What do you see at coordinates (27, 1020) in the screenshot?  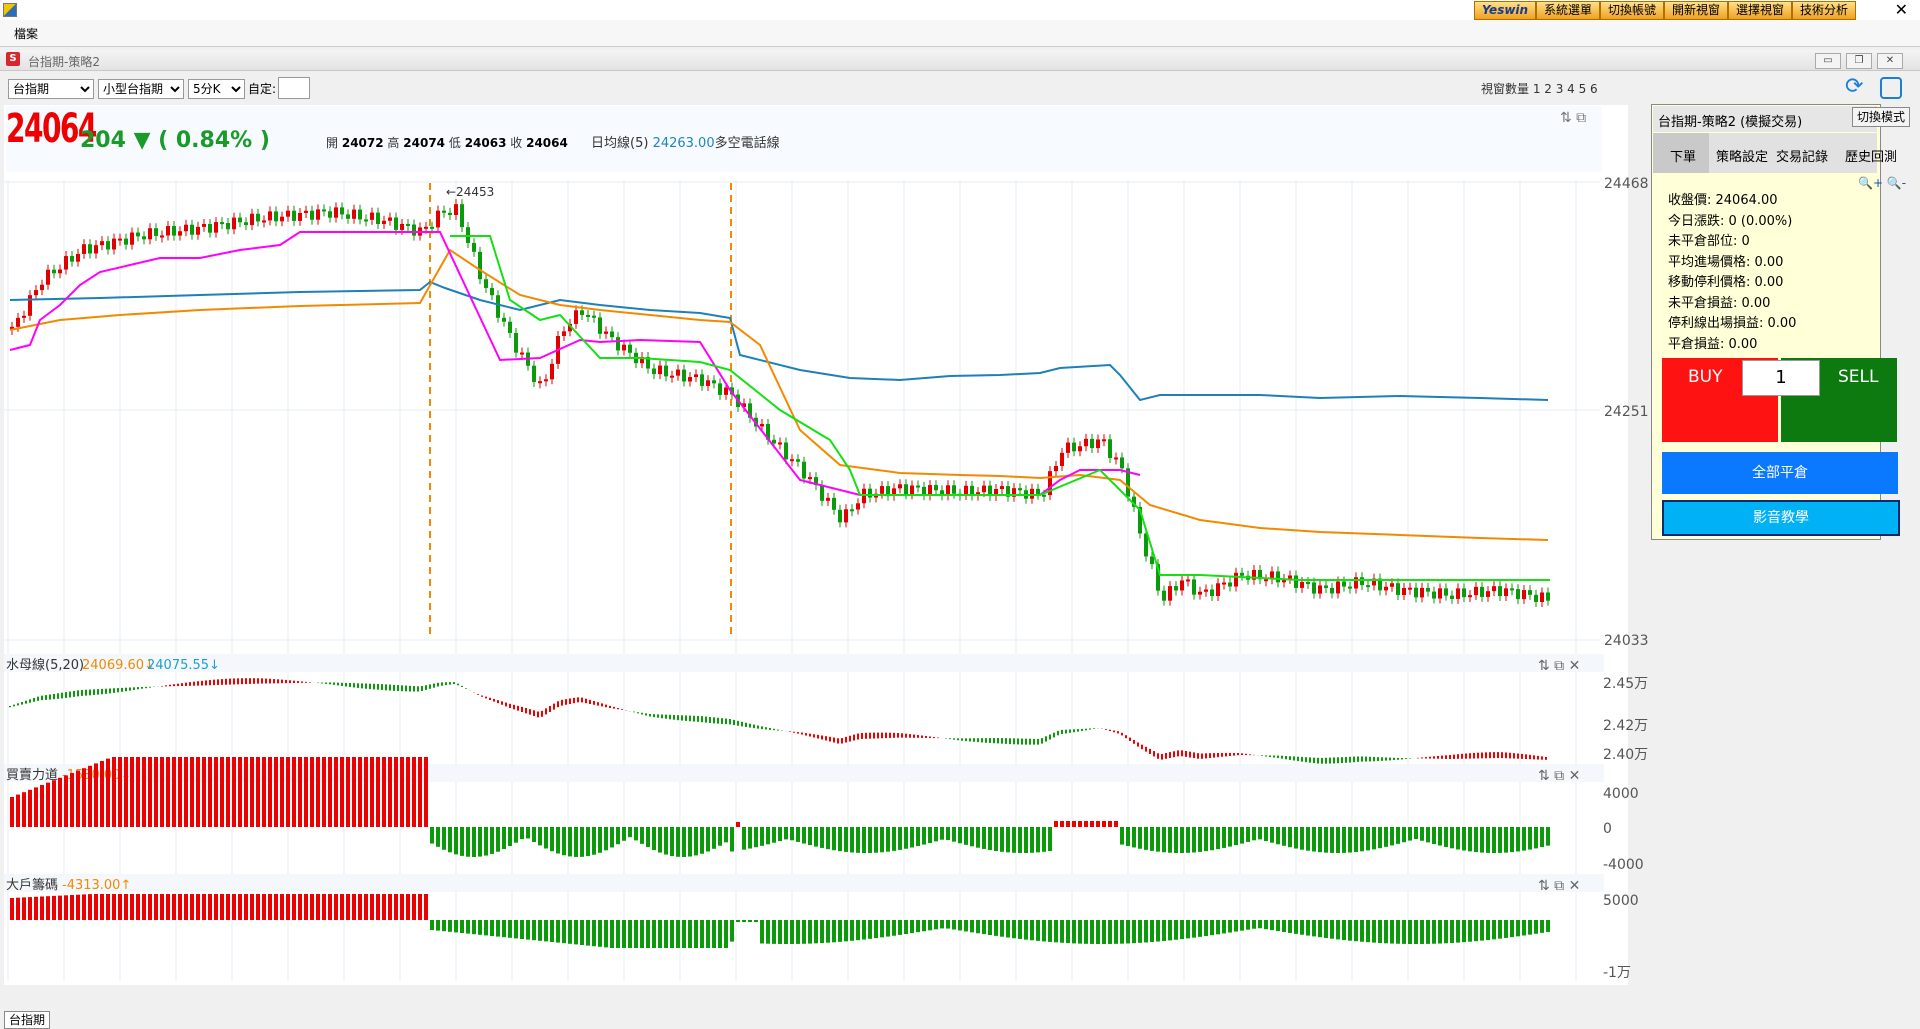 I see `bottom-tab: 台指期` at bounding box center [27, 1020].